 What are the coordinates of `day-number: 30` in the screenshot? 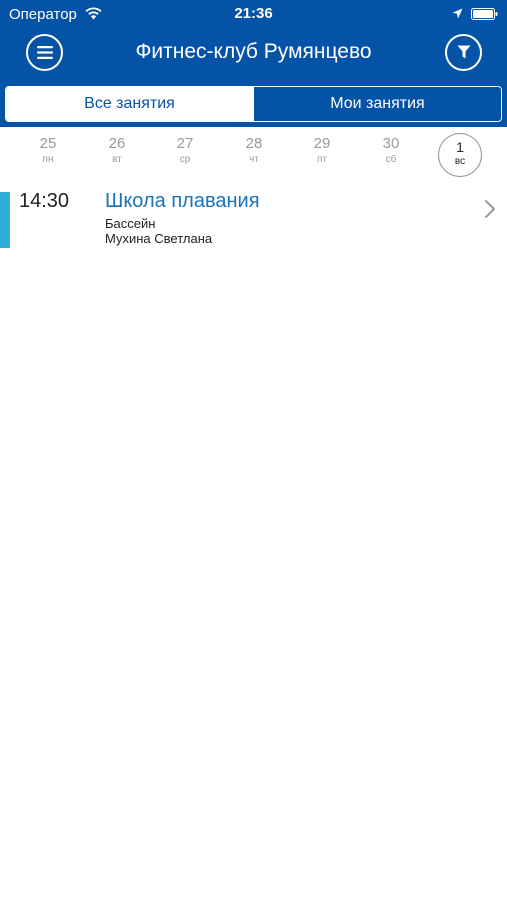 It's located at (391, 143).